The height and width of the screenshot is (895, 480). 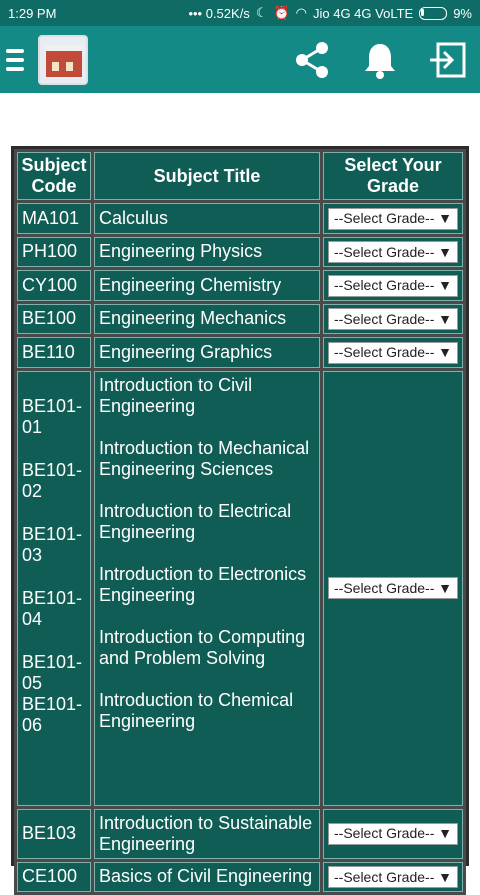 I want to click on table-row: MA101 Calculus --Select Grade-- ▼, so click(x=240, y=218).